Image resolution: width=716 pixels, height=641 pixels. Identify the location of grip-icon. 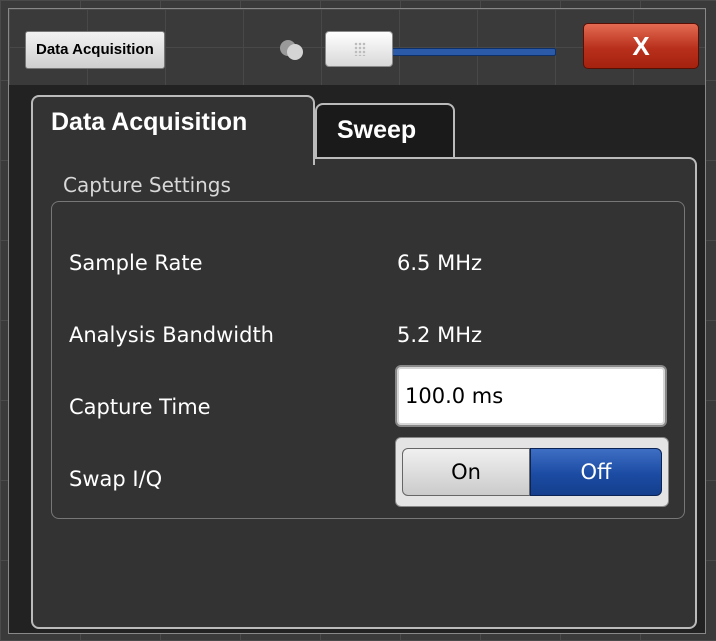
(360, 49).